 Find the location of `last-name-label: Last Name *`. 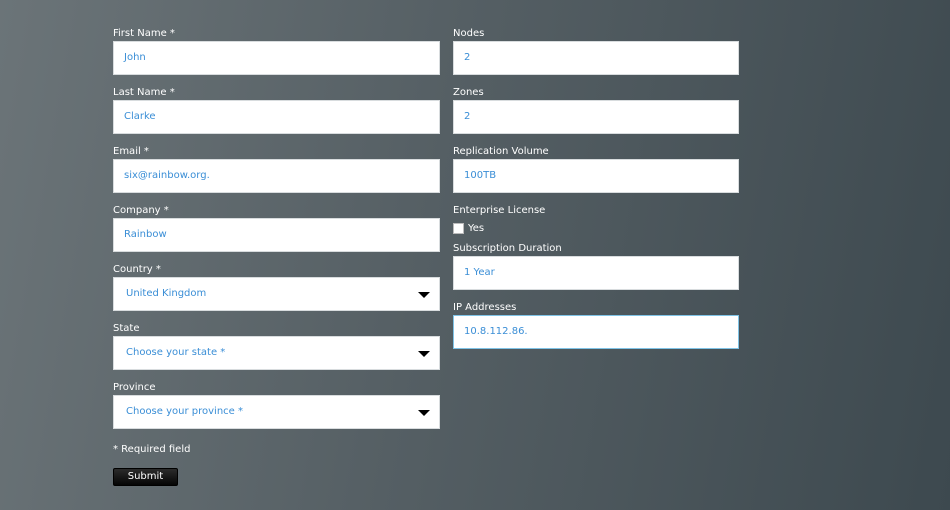

last-name-label: Last Name * is located at coordinates (144, 92).